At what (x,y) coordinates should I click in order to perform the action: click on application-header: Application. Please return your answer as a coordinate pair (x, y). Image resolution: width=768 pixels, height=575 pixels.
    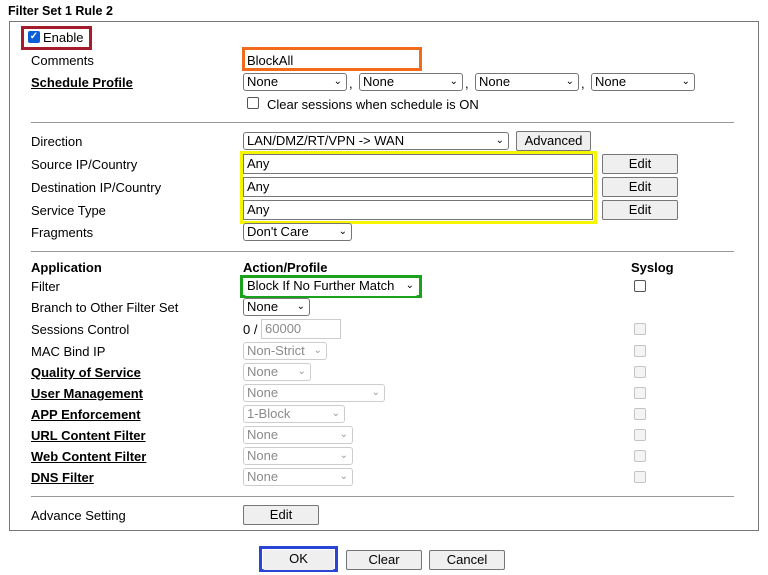
    Looking at the image, I should click on (66, 267).